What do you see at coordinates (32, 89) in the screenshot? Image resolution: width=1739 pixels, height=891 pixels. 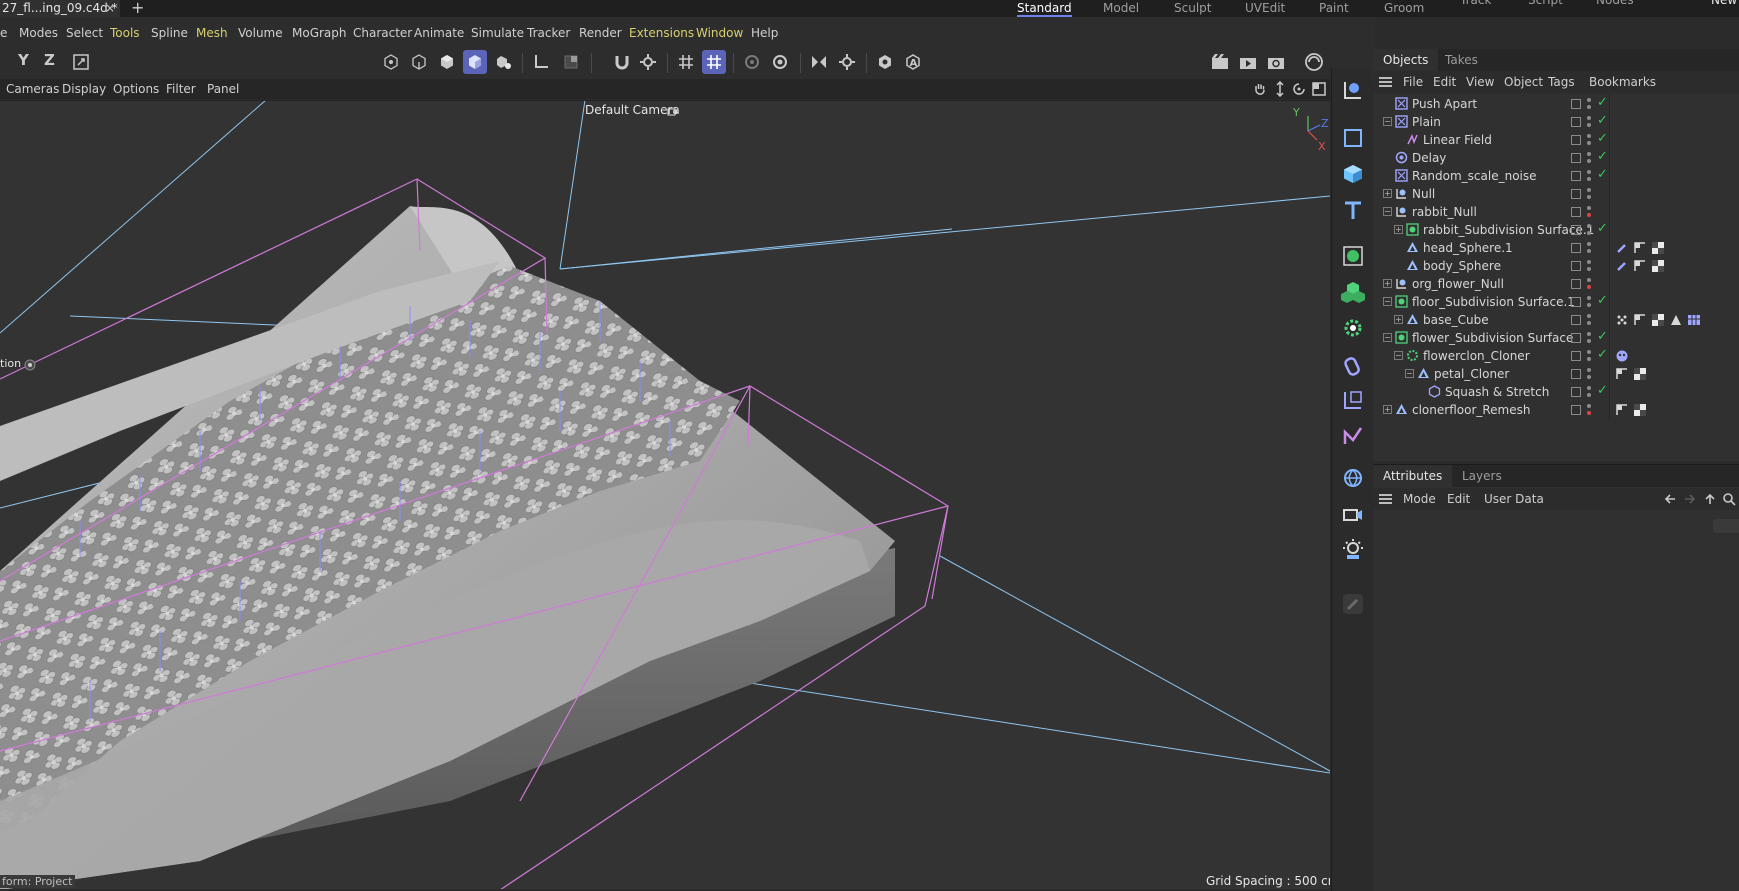 I see `viewport-menu-cameras: Cameras` at bounding box center [32, 89].